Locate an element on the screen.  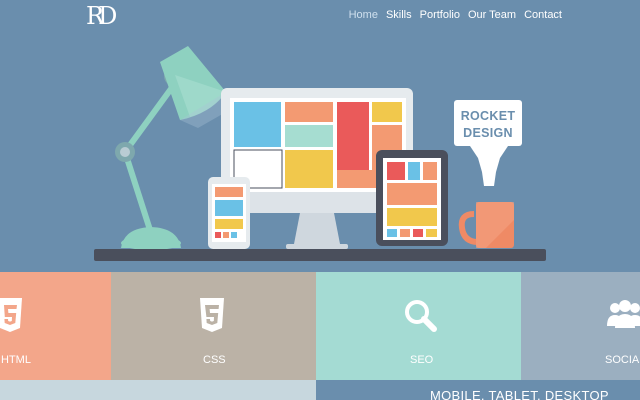
tile-social: SOCIAL is located at coordinates (580, 326).